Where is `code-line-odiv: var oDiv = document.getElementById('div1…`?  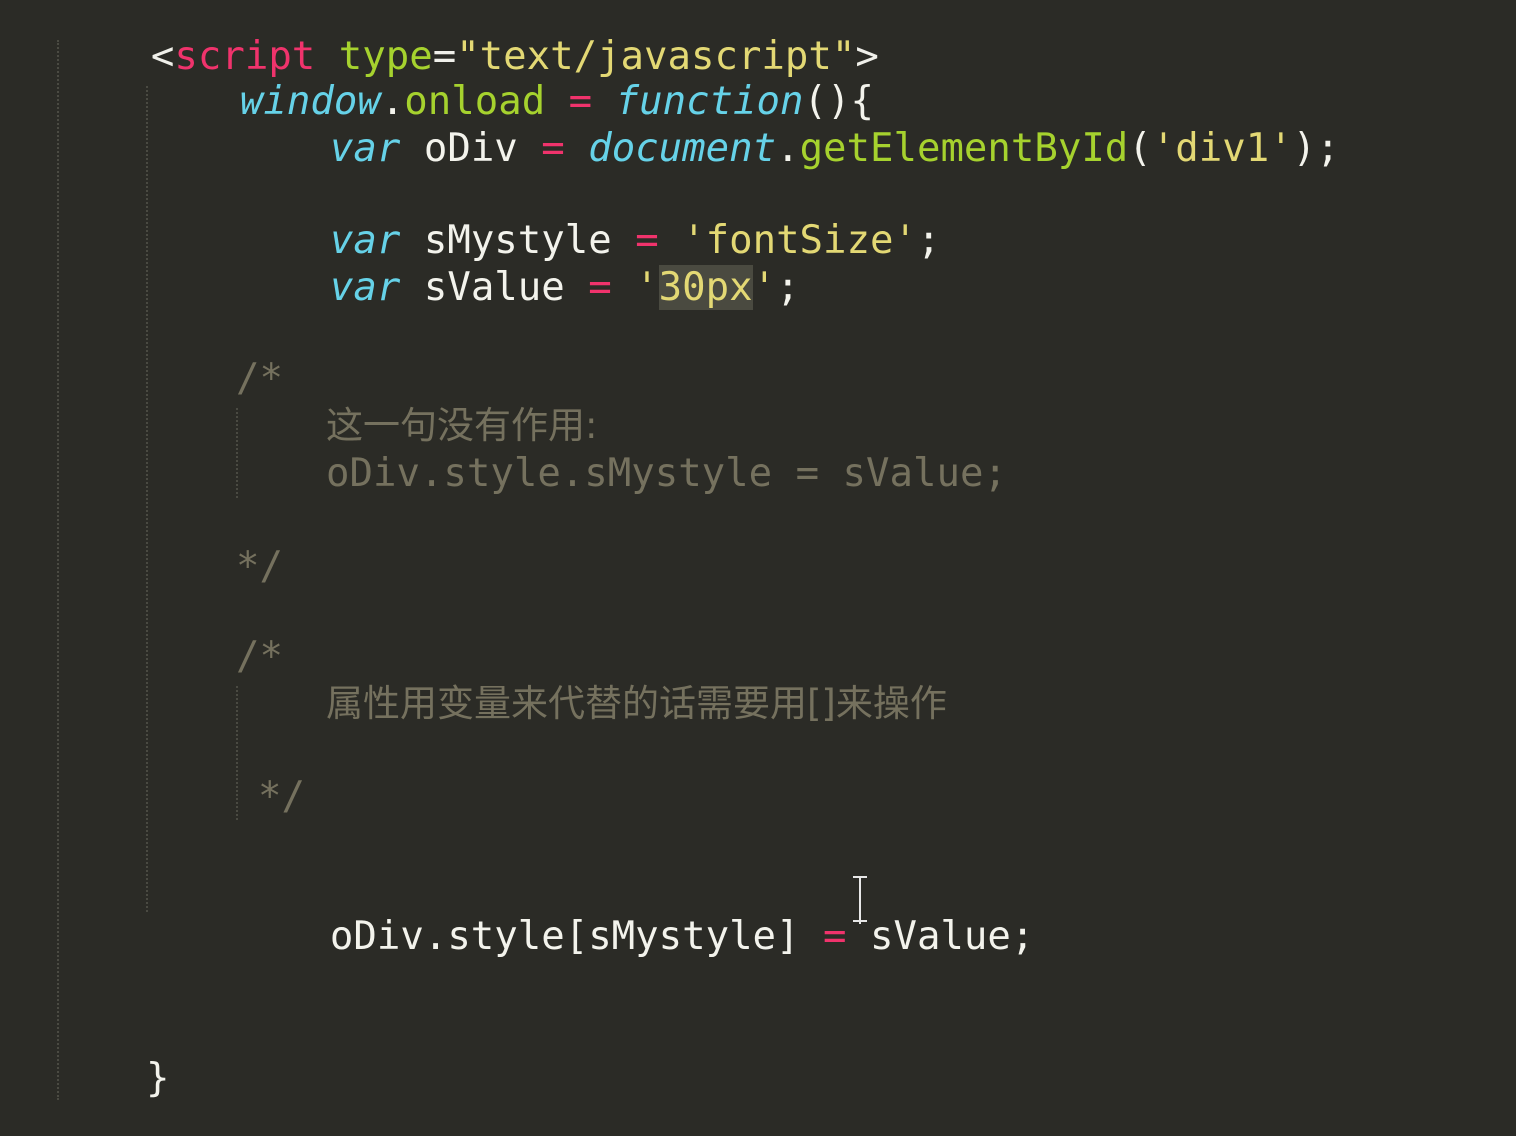
code-line-odiv: var oDiv = document.getElementById('div1… is located at coordinates (788, 125).